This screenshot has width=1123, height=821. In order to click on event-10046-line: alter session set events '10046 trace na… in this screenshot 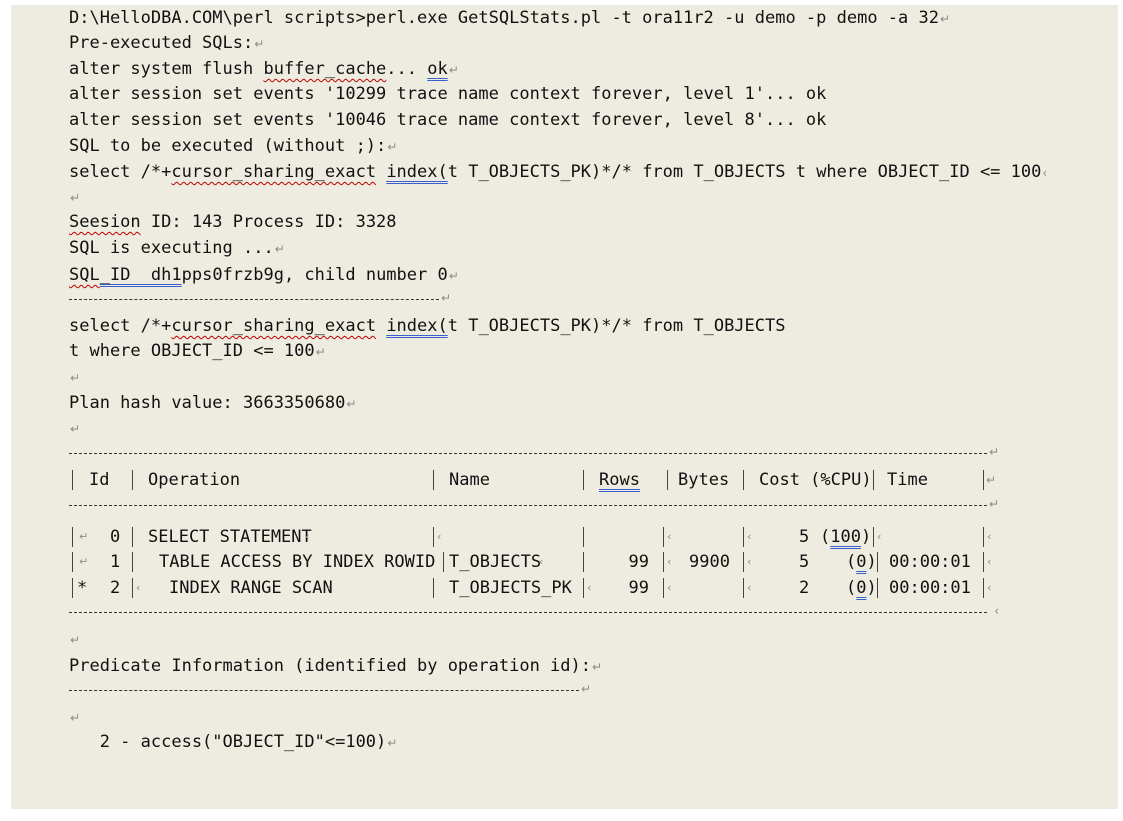, I will do `click(448, 120)`.